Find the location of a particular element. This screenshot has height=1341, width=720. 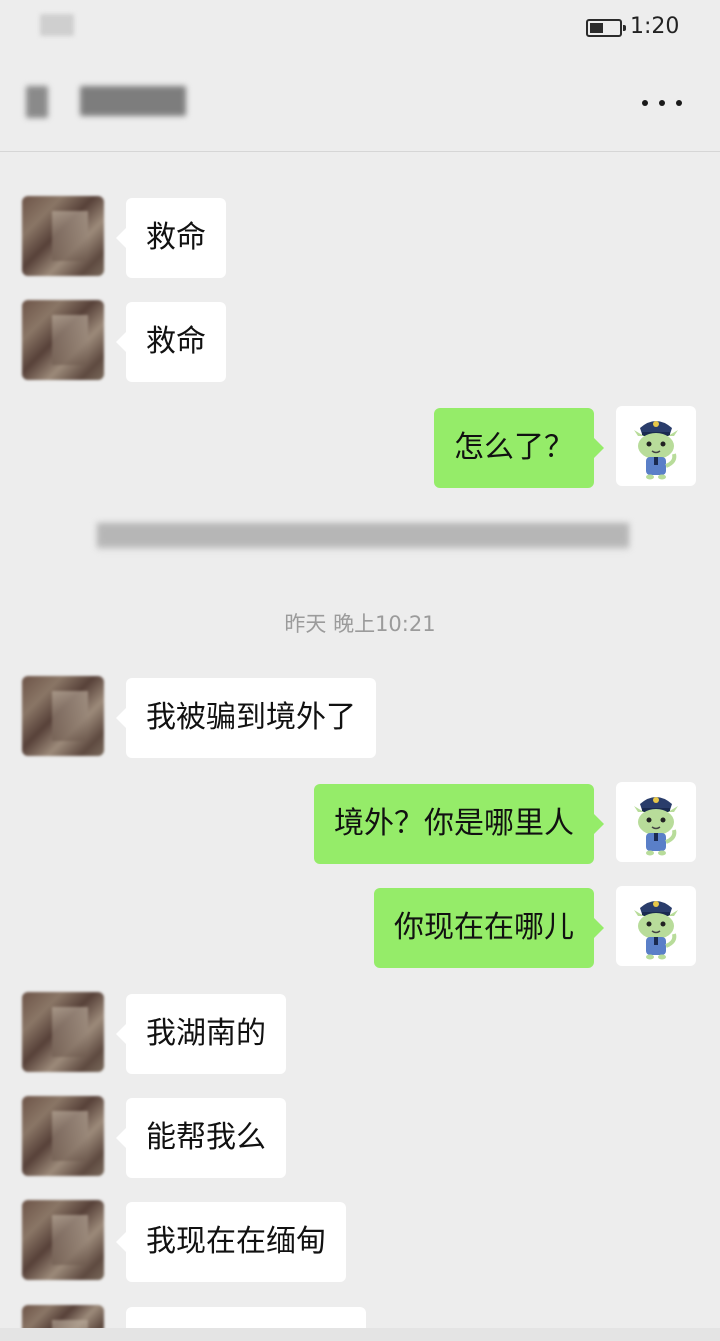

signal-icon is located at coordinates (60, 27).